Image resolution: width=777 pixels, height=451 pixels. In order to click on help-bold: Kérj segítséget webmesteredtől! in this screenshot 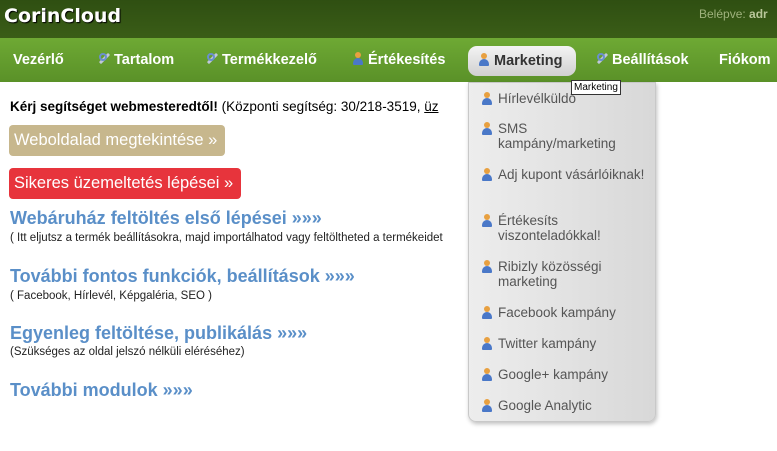, I will do `click(114, 106)`.